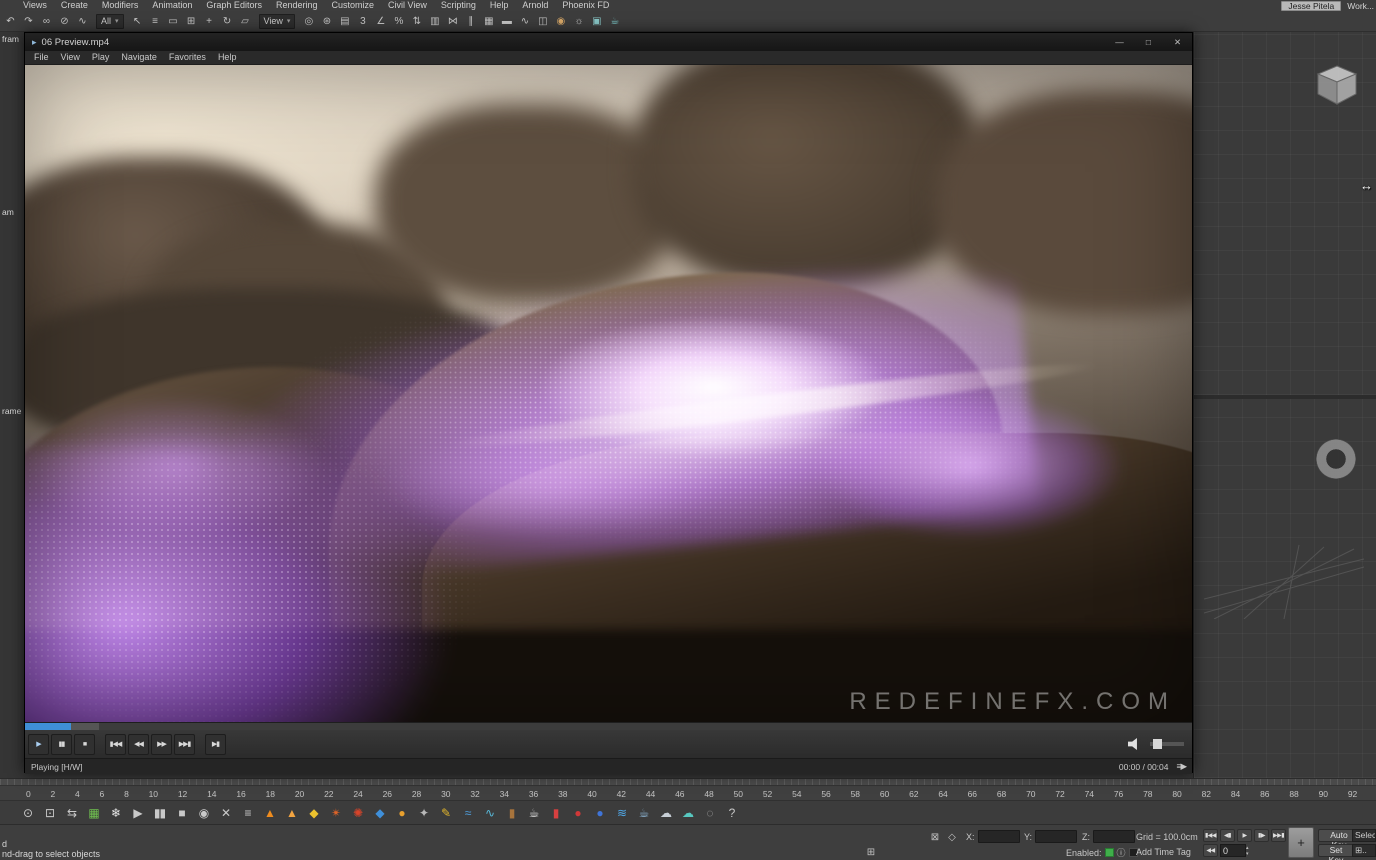  What do you see at coordinates (542, 21) in the screenshot?
I see `schematic-view-icon: ◫` at bounding box center [542, 21].